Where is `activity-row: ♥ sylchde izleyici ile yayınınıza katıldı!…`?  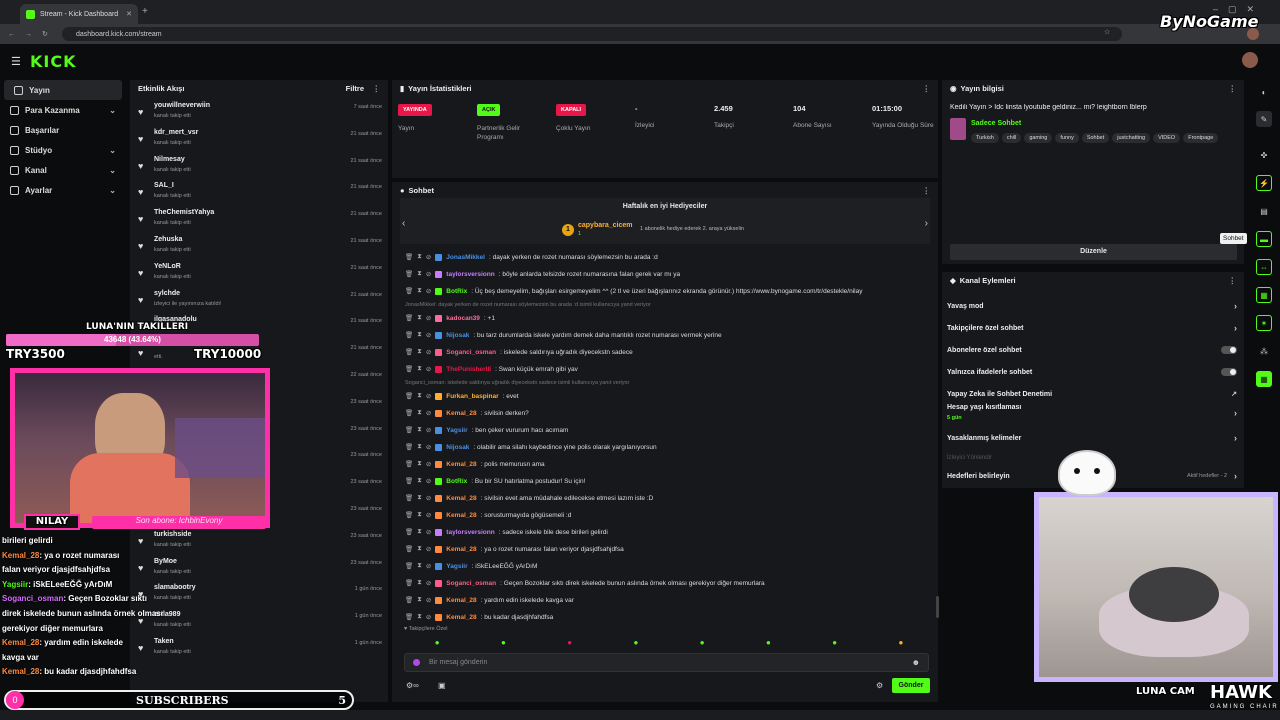 activity-row: ♥ sylchde izleyici ile yayınınıza katıldı!… is located at coordinates (262, 301).